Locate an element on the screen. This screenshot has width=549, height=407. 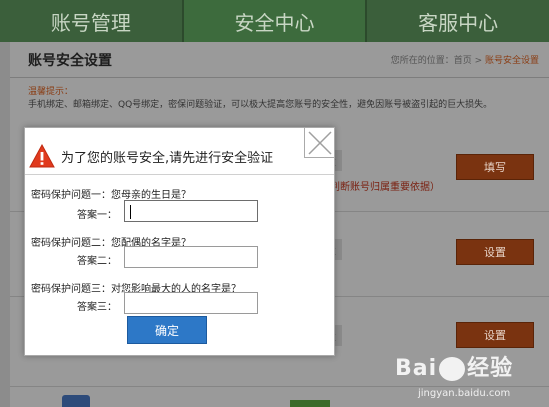
tab-account-management: 账号管理 is located at coordinates (92, 21).